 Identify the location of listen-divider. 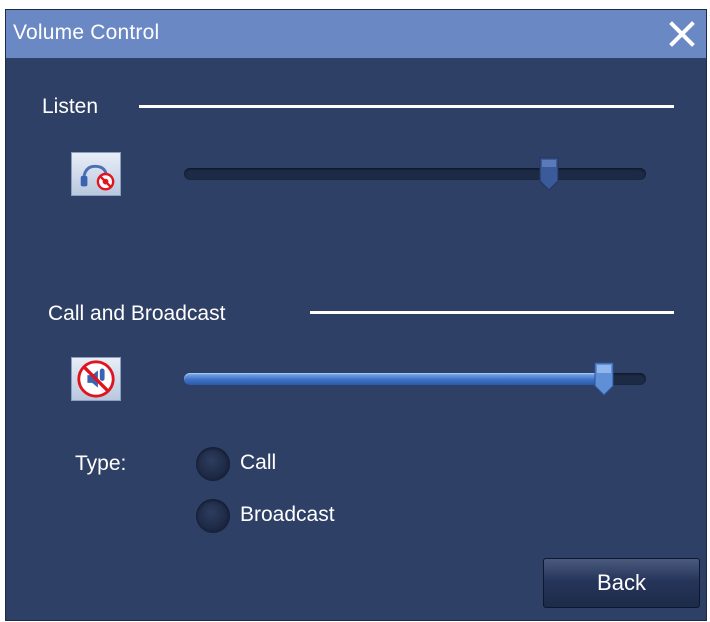
(406, 106).